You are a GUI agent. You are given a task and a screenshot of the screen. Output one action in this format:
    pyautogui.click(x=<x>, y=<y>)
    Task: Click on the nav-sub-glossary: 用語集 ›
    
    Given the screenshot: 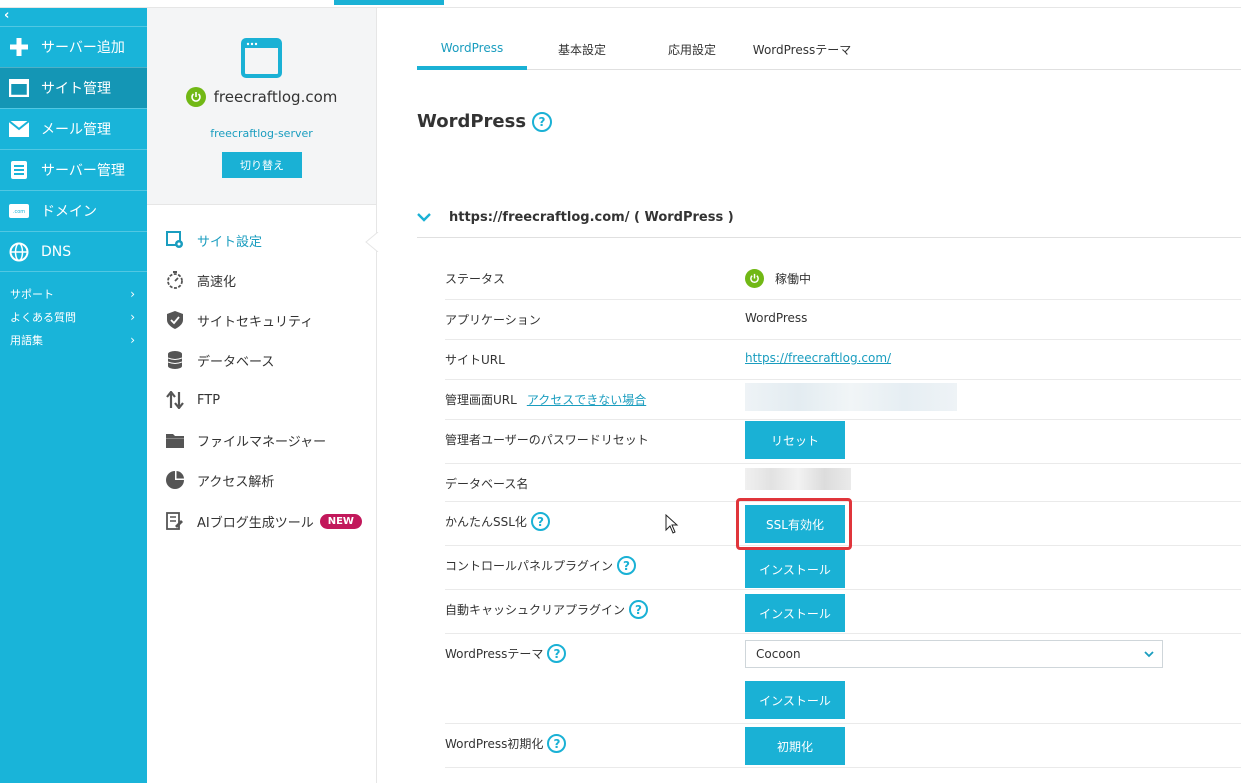 What is the action you would take?
    pyautogui.click(x=73, y=339)
    